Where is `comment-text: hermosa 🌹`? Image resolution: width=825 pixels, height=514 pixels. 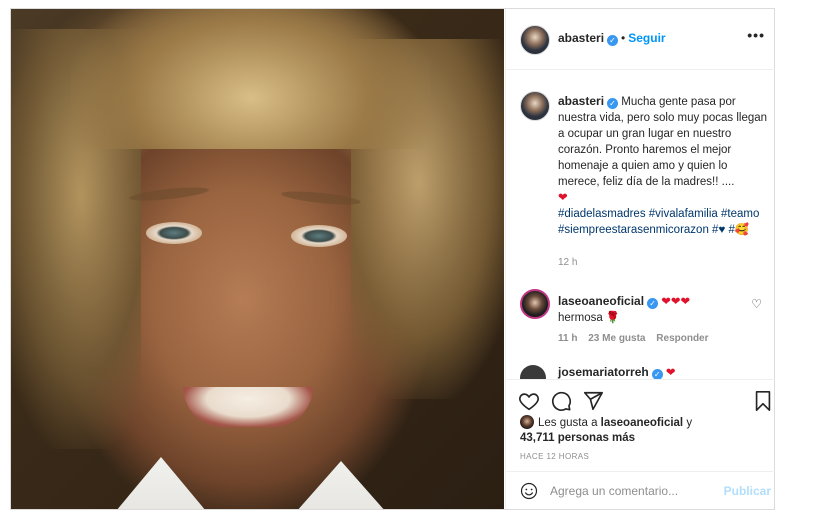
comment-text: hermosa 🌹 is located at coordinates (589, 318).